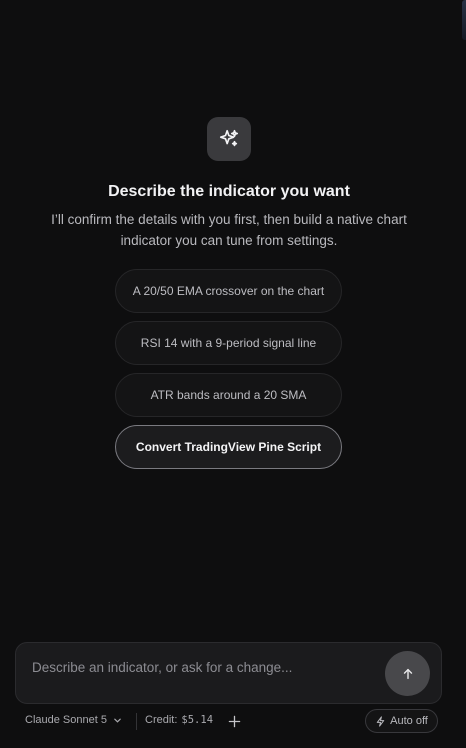  Describe the element at coordinates (228, 395) in the screenshot. I see `suggestion-atr-bands: ATR bands around a 20 SMA` at that location.